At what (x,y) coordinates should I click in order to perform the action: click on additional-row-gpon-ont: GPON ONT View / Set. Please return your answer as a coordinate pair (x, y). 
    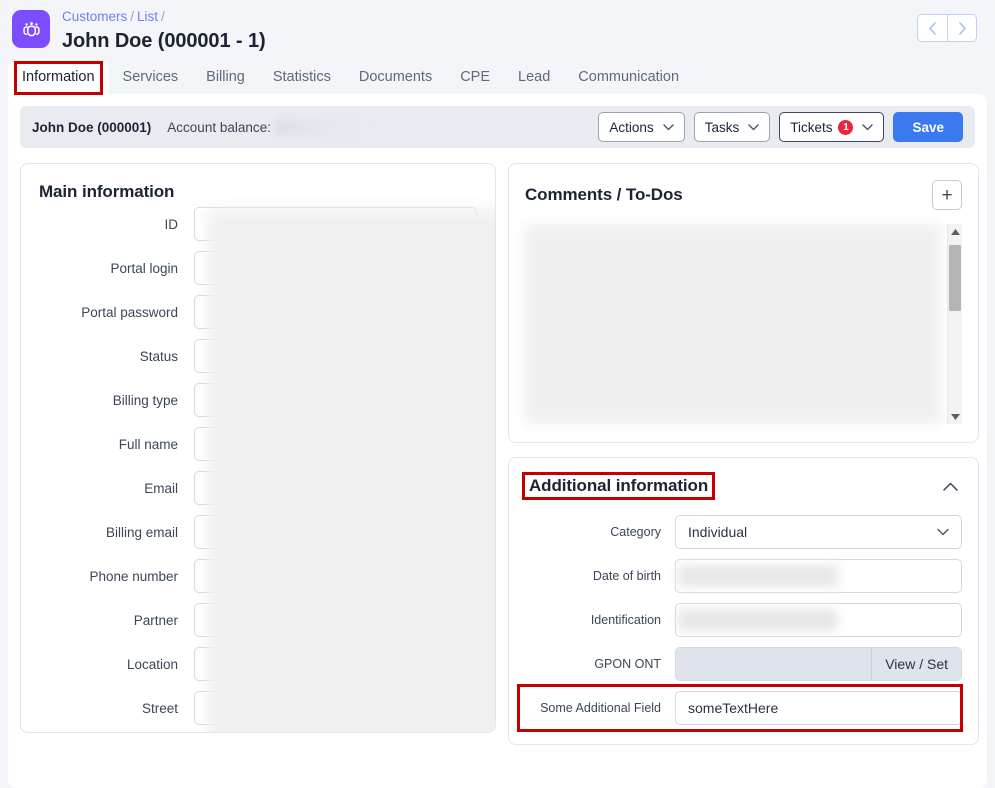
    Looking at the image, I should click on (743, 664).